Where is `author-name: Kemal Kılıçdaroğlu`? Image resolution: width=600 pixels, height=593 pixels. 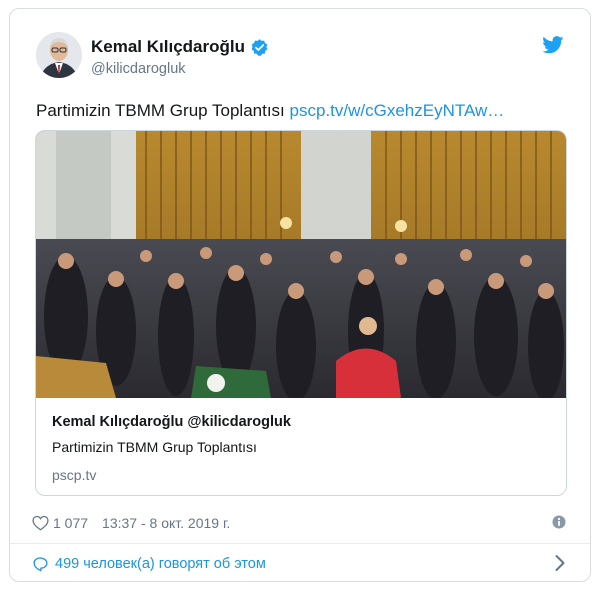
author-name: Kemal Kılıçdaroğlu is located at coordinates (168, 47).